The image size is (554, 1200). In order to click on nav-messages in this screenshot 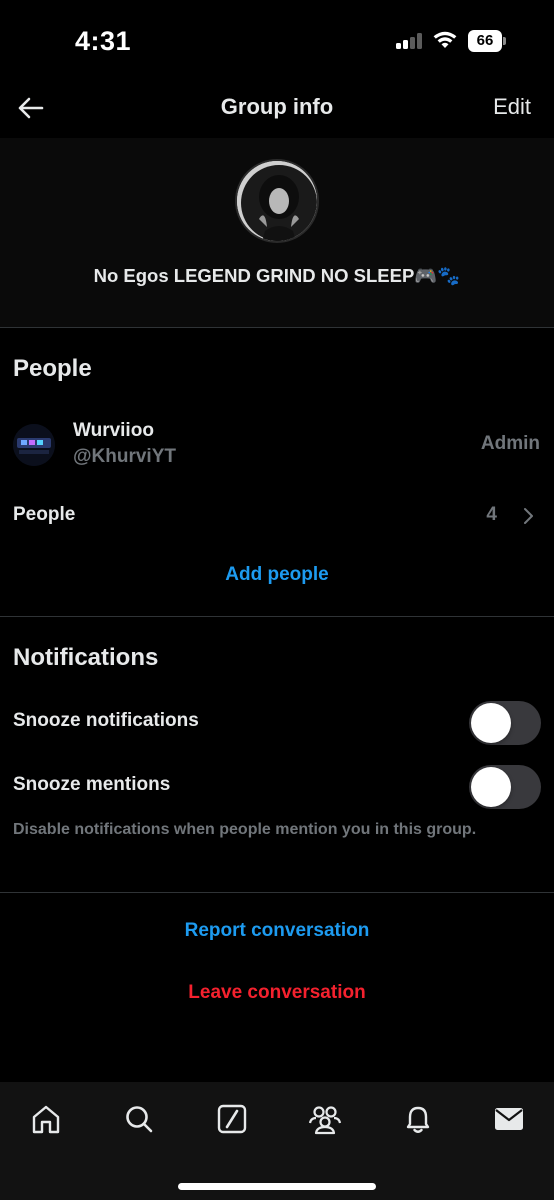, I will do `click(509, 1119)`.